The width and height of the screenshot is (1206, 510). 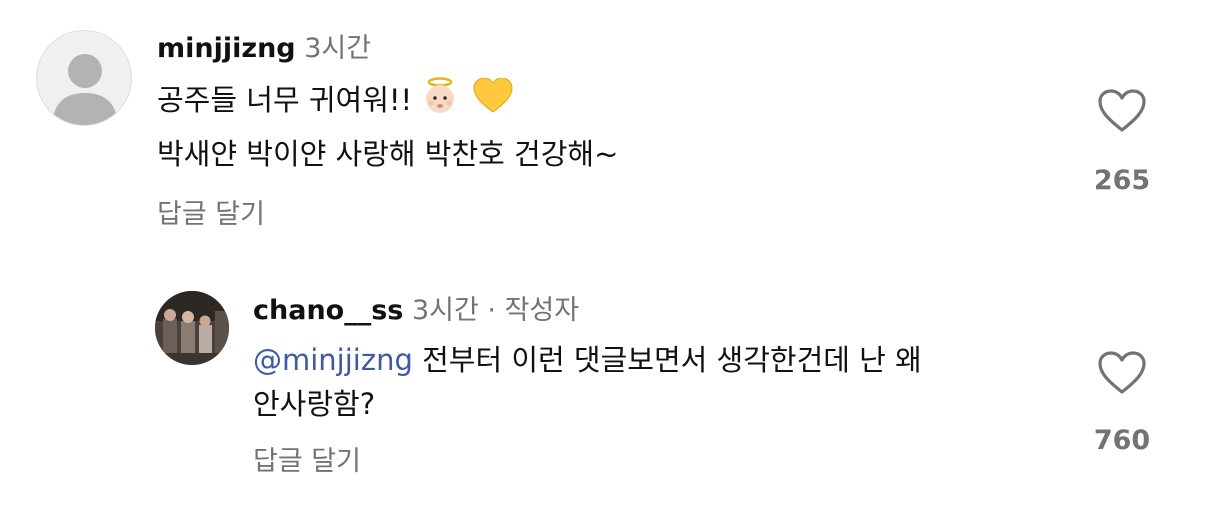 What do you see at coordinates (542, 310) in the screenshot?
I see `author-tag: 작성자` at bounding box center [542, 310].